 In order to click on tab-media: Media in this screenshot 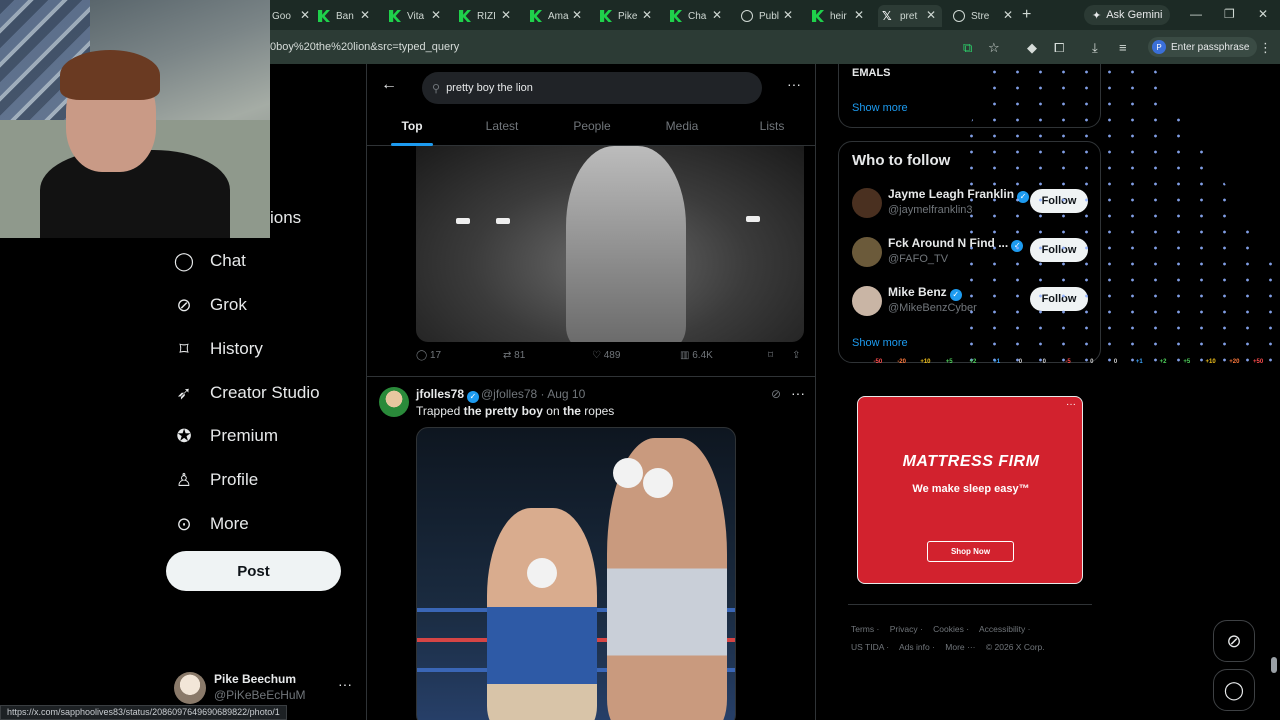, I will do `click(682, 127)`.